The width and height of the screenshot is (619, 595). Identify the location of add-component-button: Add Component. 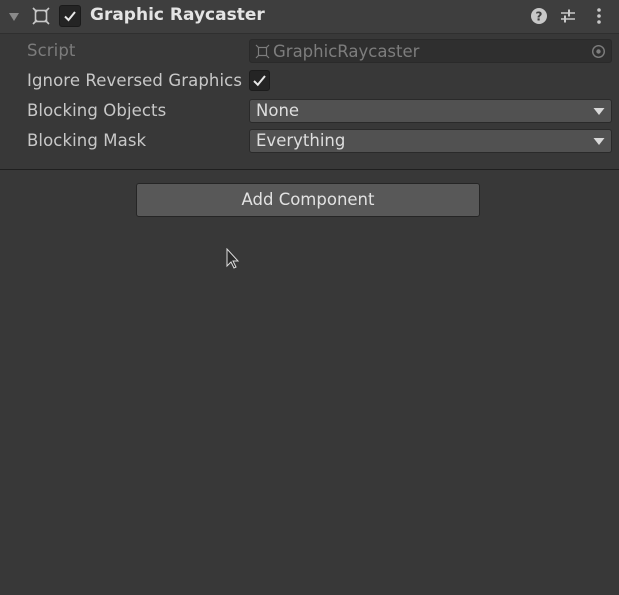
(308, 200).